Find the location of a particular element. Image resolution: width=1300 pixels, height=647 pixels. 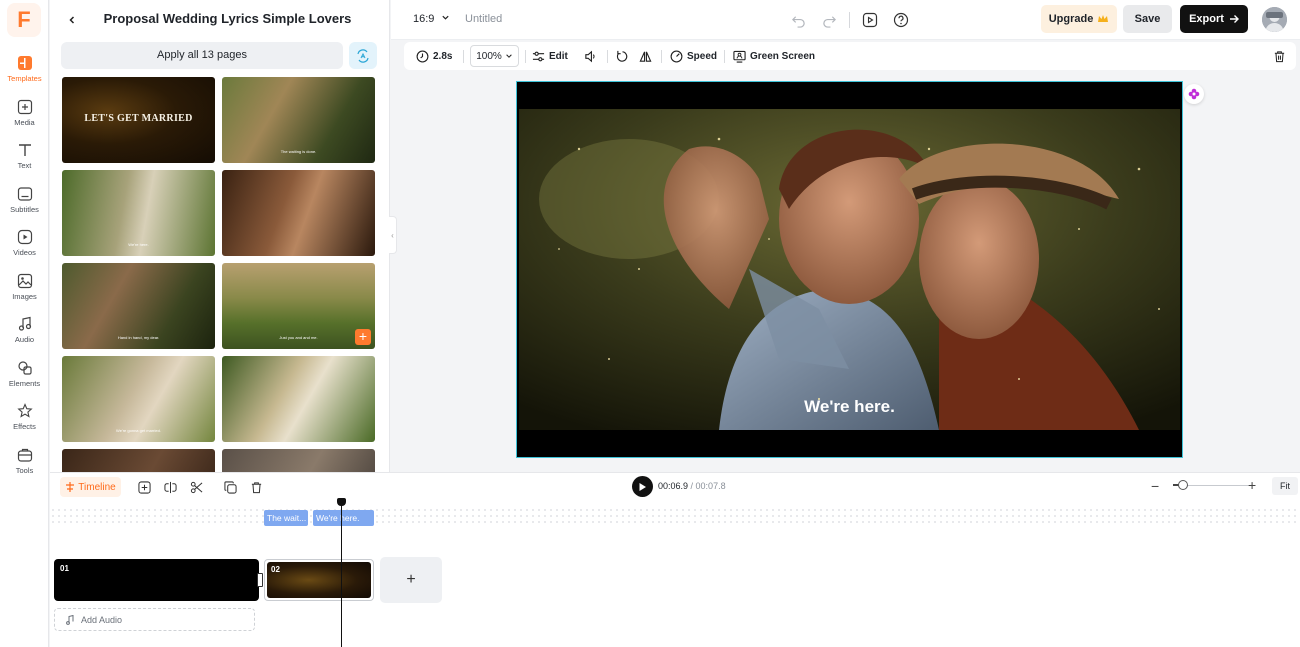

green-screen-label: Green Screen is located at coordinates (783, 56).